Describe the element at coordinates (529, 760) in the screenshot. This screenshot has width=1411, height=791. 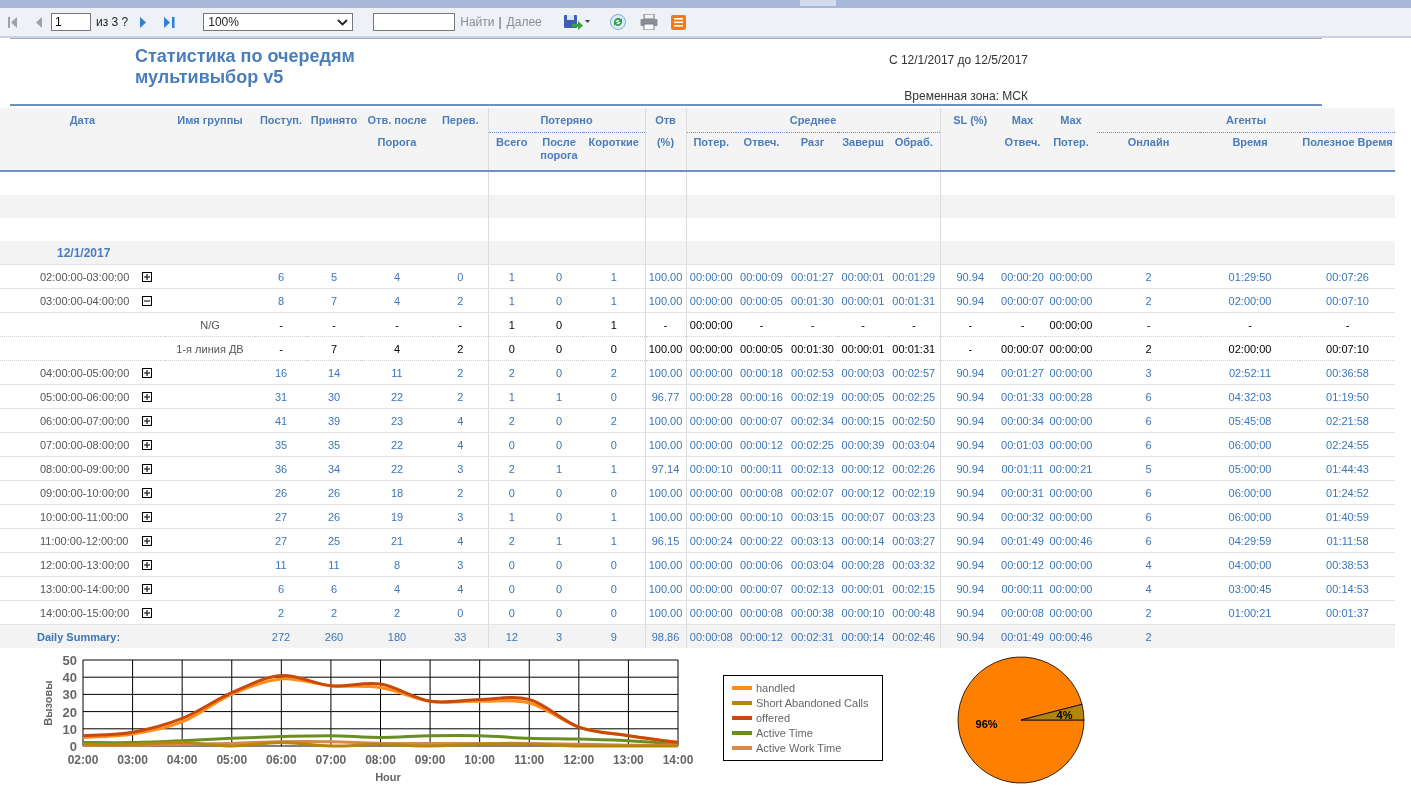
I see `tick-label: 11:00` at that location.